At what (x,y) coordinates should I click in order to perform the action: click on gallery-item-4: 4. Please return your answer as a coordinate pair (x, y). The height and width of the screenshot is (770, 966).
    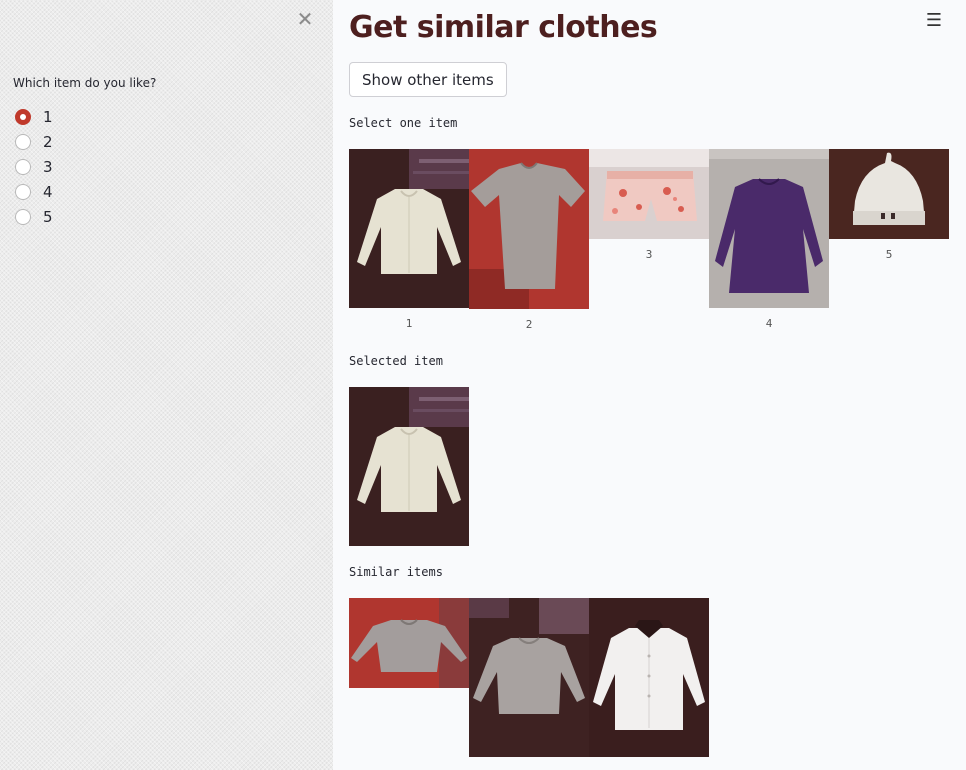
    Looking at the image, I should click on (769, 239).